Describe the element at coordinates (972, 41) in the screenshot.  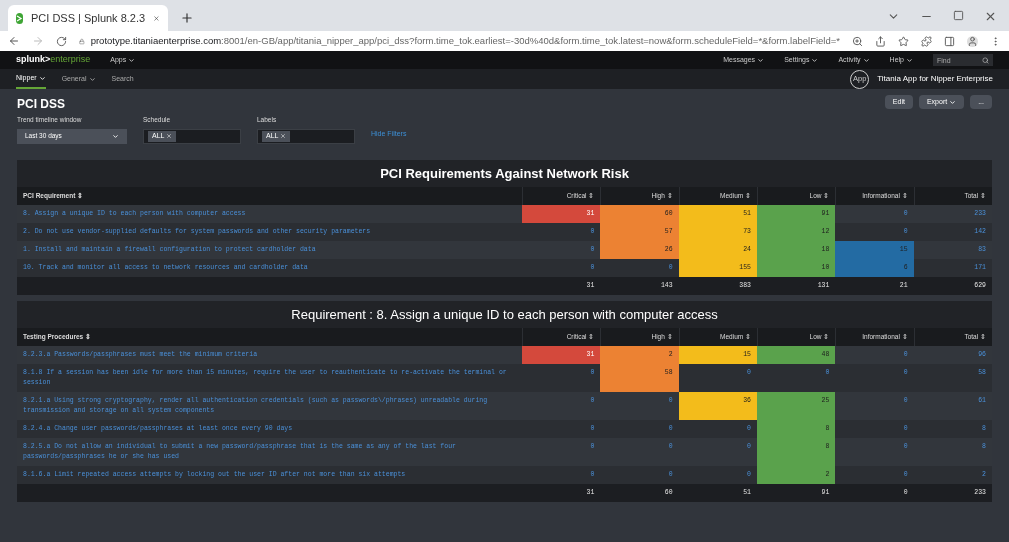
I see `profile-icon` at that location.